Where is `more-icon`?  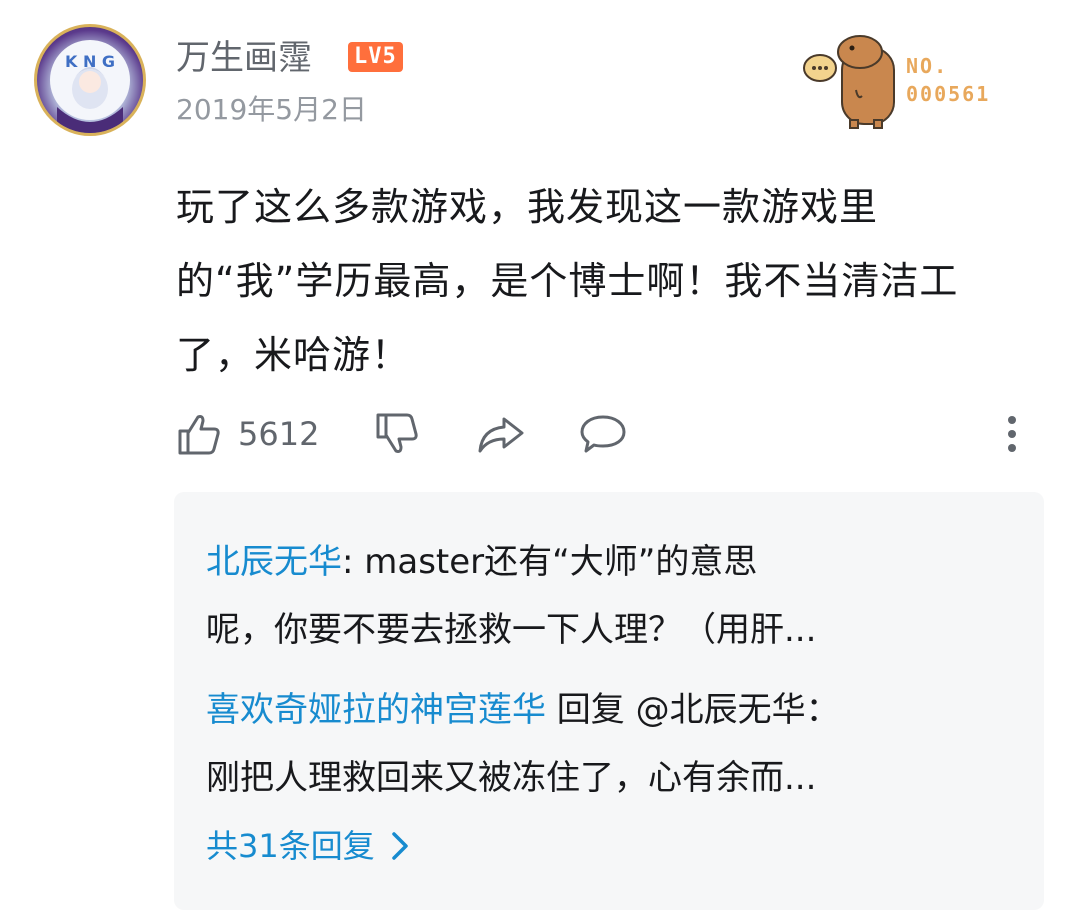 more-icon is located at coordinates (1012, 434).